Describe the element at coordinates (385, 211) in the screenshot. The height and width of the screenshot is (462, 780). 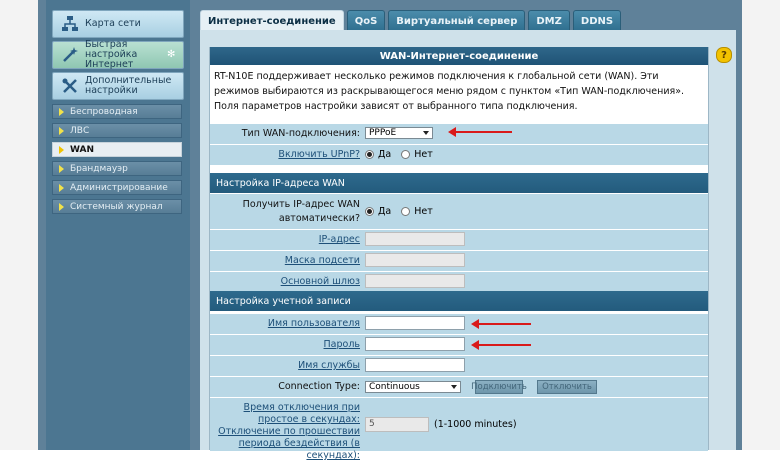
I see `auto-ip-yes-label: Да` at that location.